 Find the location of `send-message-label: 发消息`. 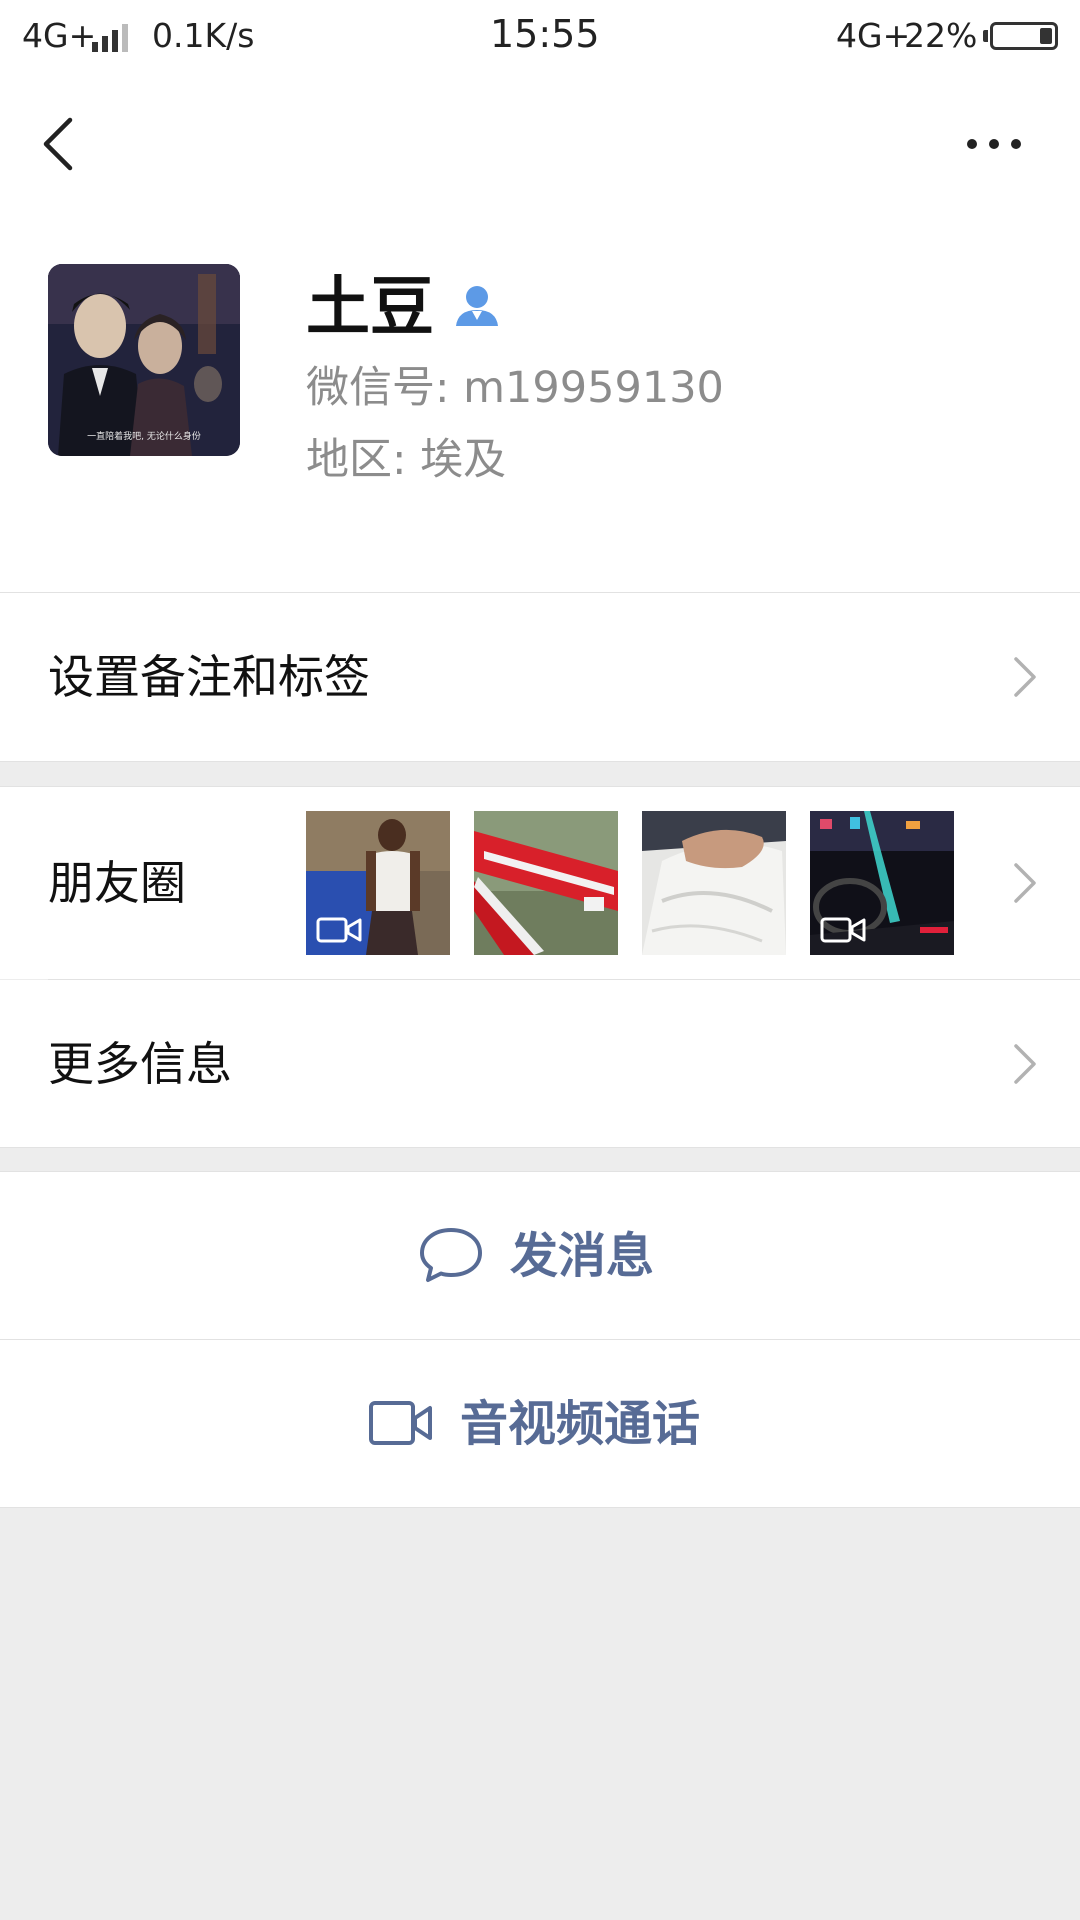

send-message-label: 发消息 is located at coordinates (582, 1256).